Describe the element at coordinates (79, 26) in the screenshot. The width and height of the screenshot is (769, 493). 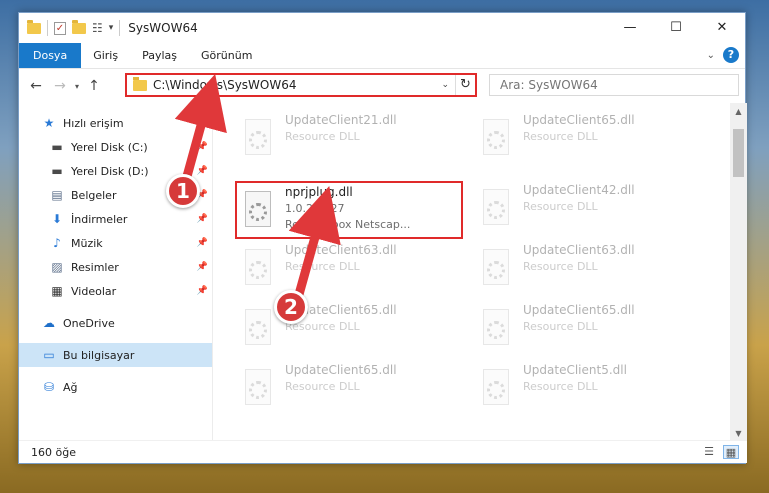
I see `new-folder-icon` at that location.